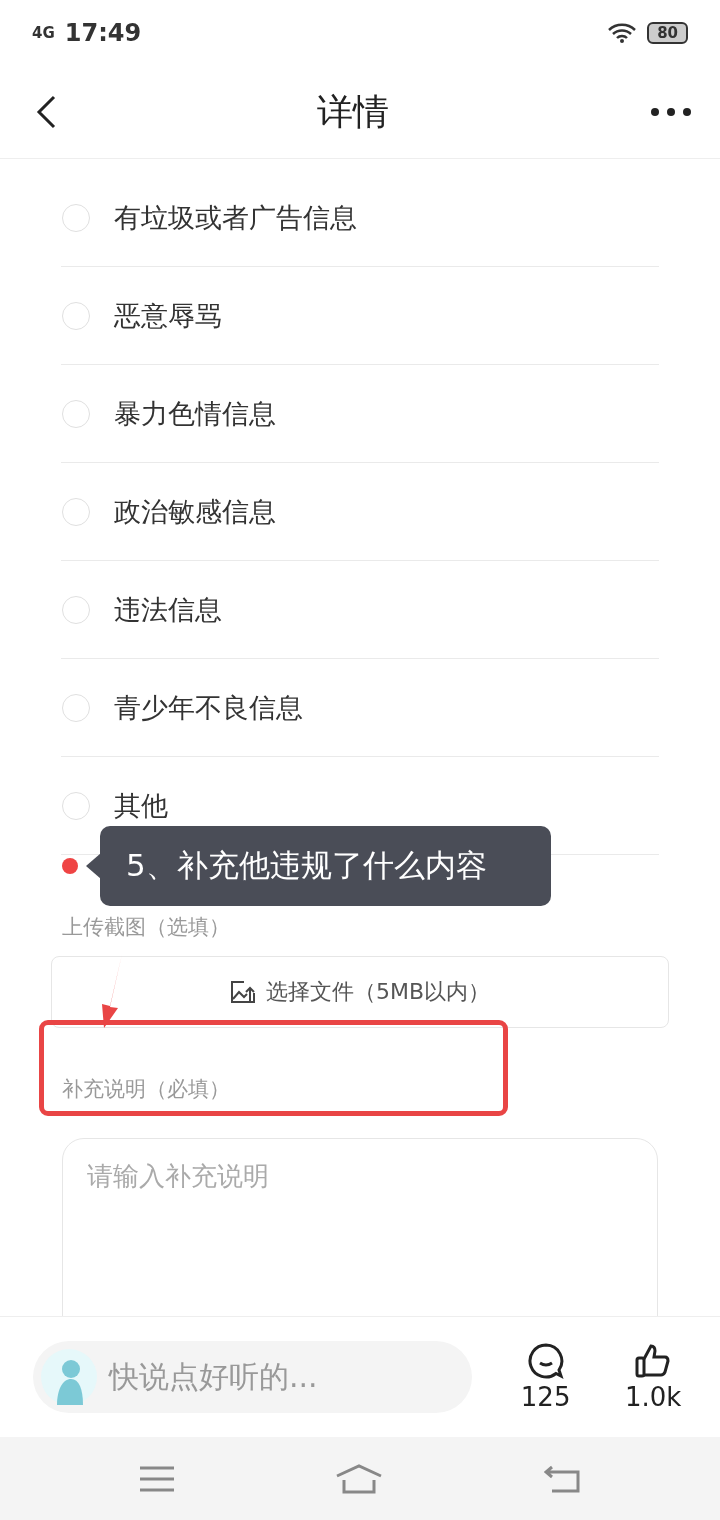 This screenshot has width=720, height=1520. I want to click on note-field: 请输入补充说明, so click(360, 1227).